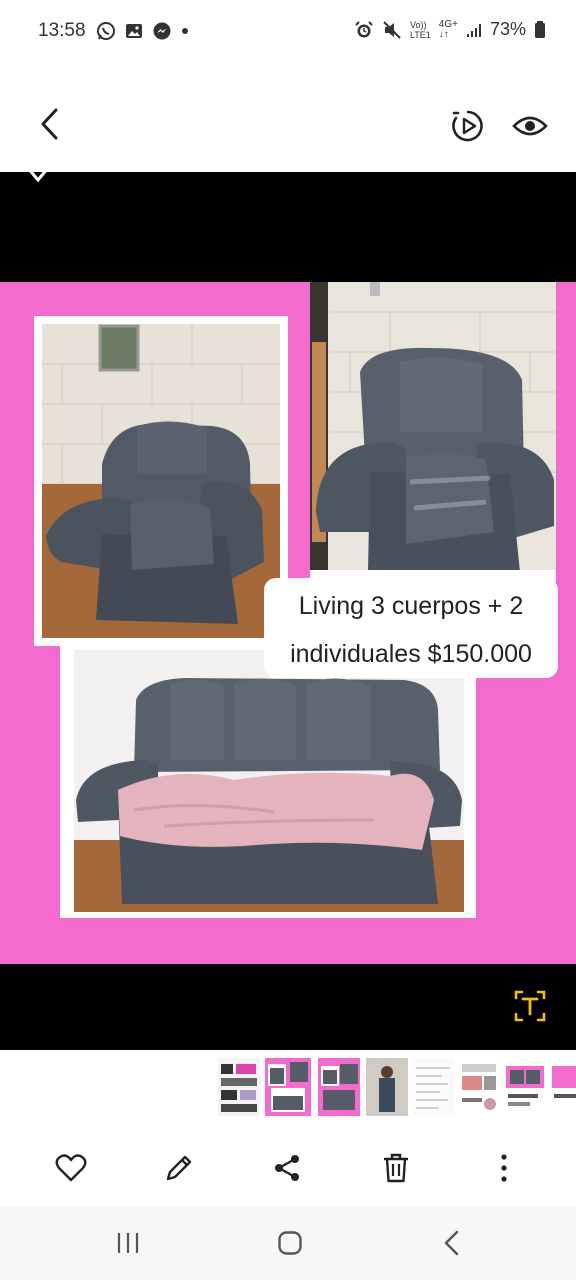 The height and width of the screenshot is (1280, 576). I want to click on more-vertical-icon, so click(504, 1168).